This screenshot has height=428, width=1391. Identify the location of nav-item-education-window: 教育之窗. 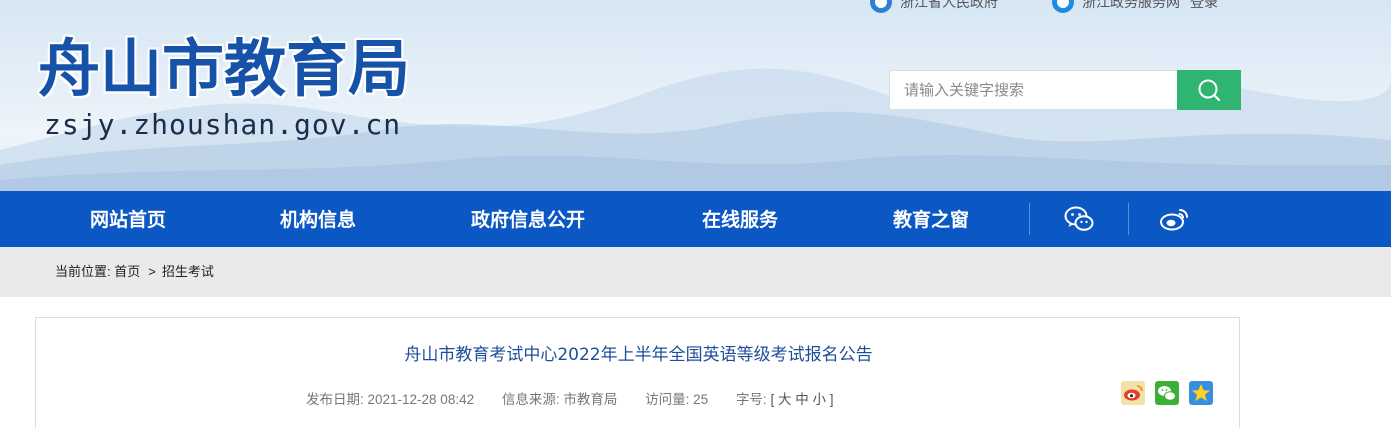
(931, 219).